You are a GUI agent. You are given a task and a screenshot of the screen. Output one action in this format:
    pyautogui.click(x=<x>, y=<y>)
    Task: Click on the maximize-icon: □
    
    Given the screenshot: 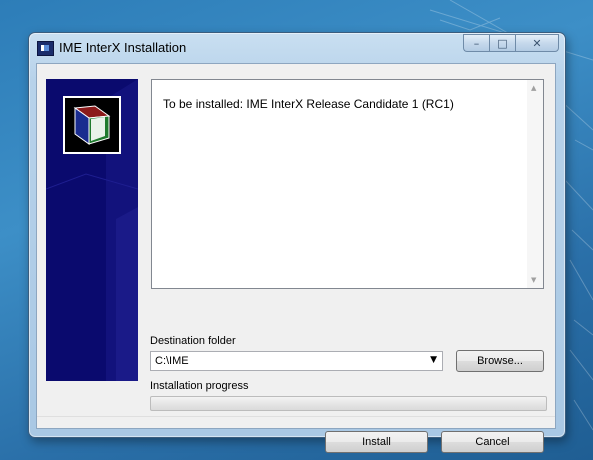 What is the action you would take?
    pyautogui.click(x=502, y=43)
    